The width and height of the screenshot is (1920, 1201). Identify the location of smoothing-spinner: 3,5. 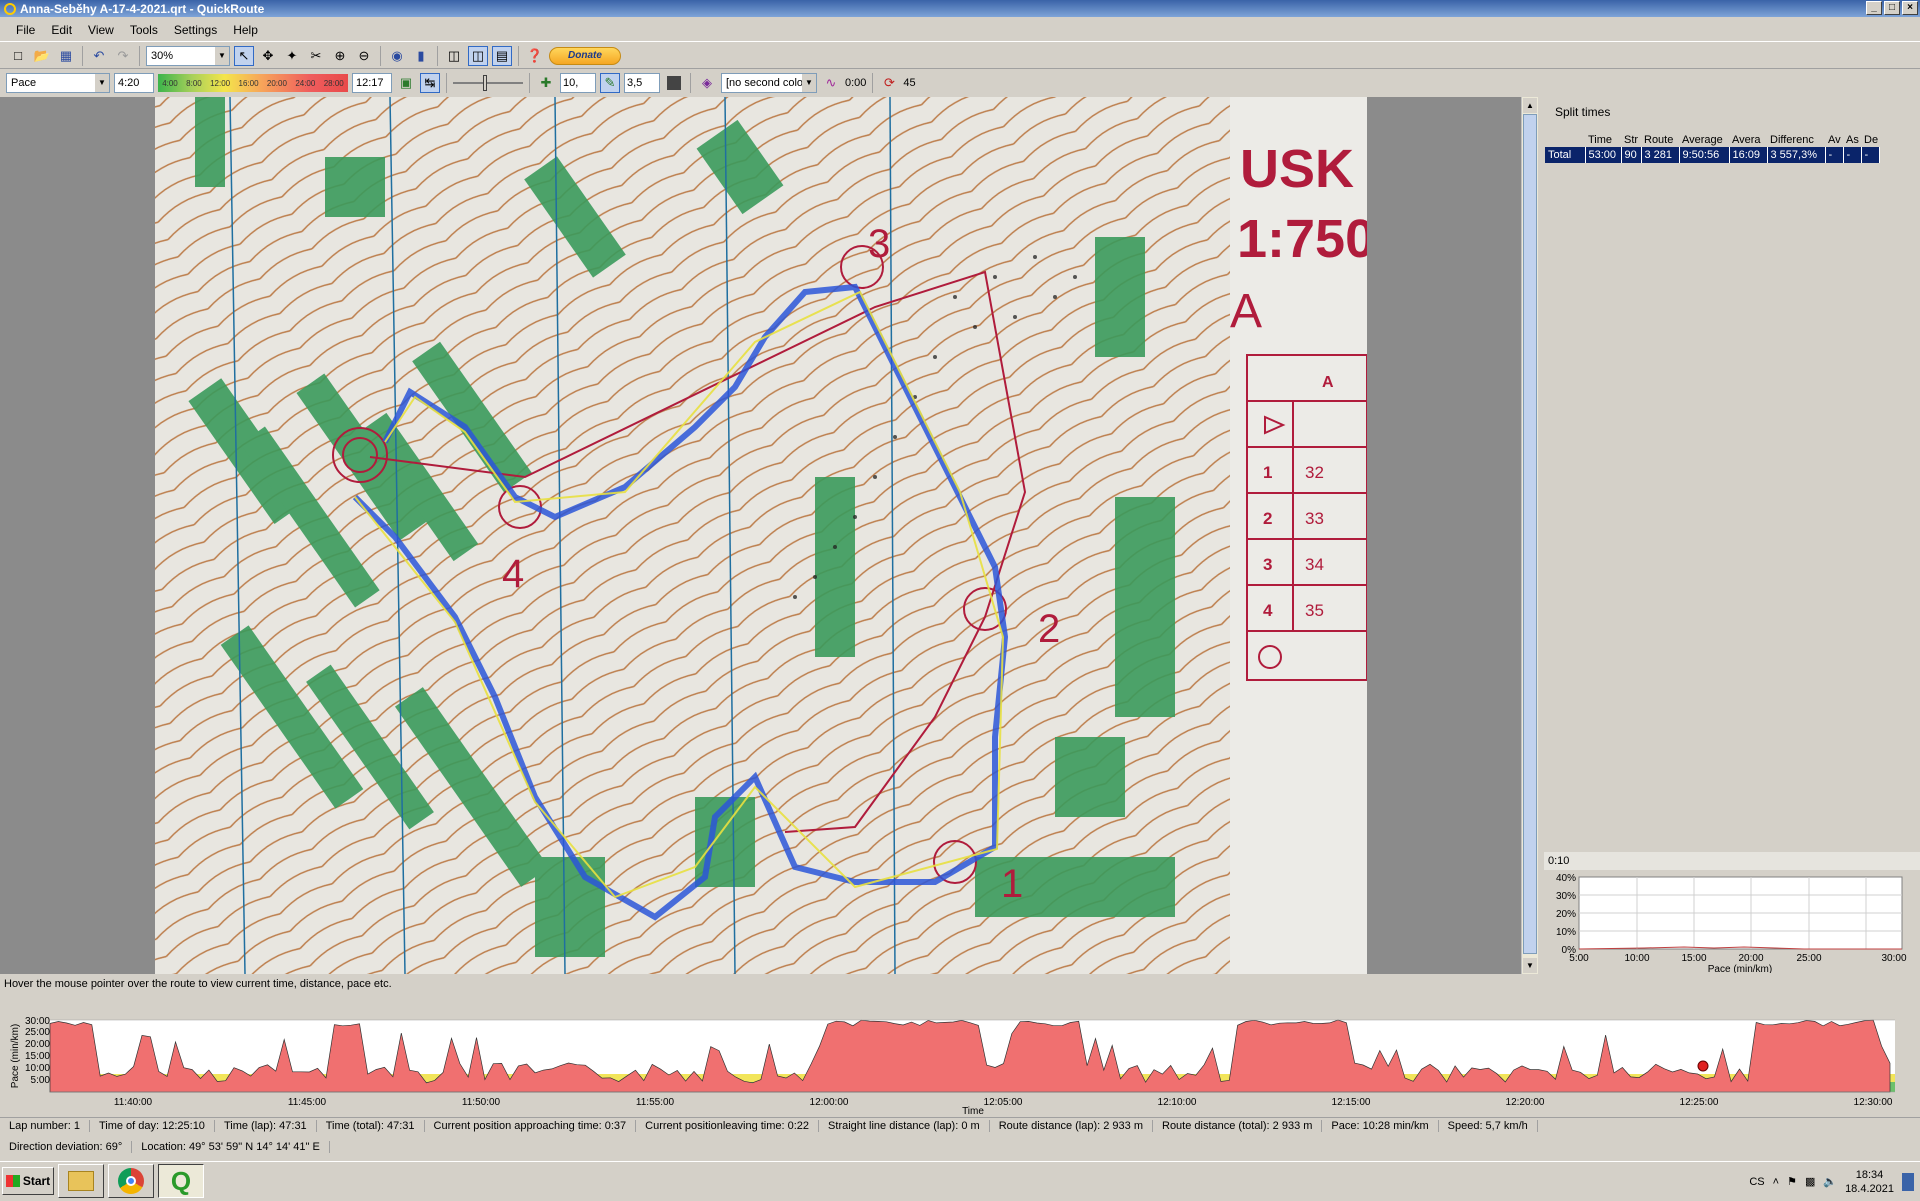
(642, 83).